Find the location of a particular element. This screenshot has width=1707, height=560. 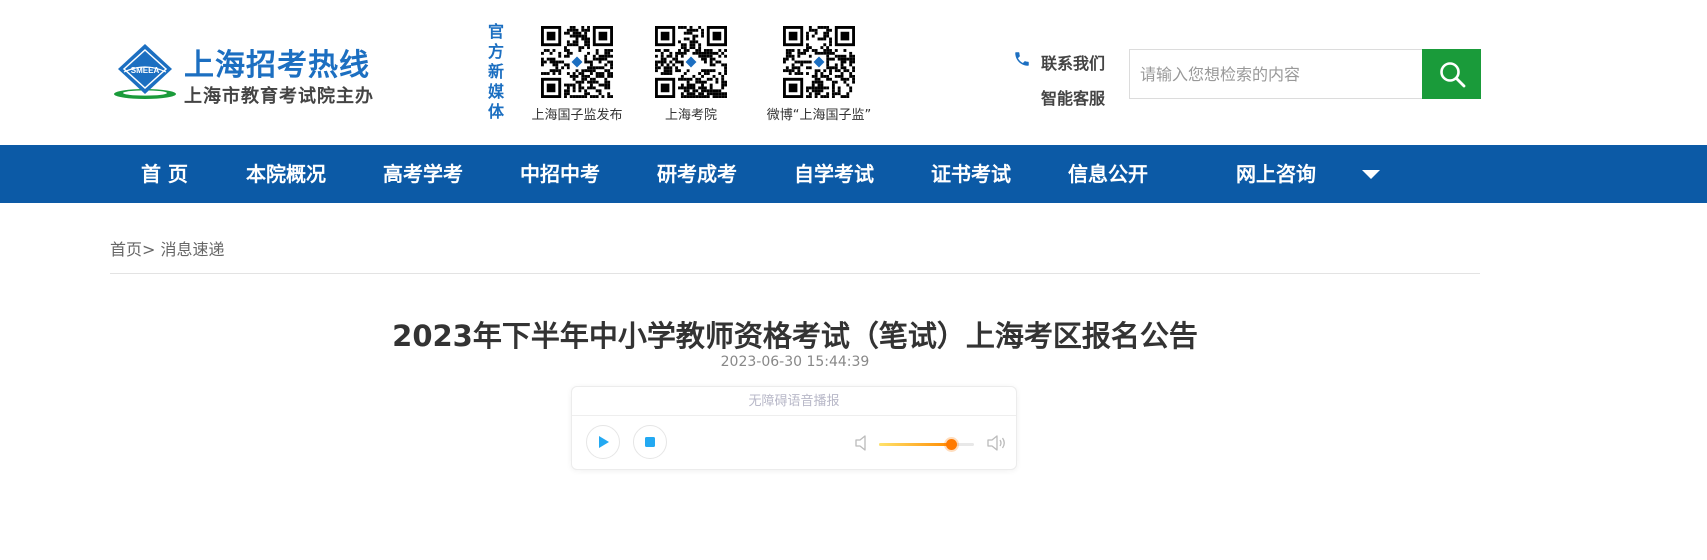

nav-item-info-public: 信息公开 is located at coordinates (1108, 174).